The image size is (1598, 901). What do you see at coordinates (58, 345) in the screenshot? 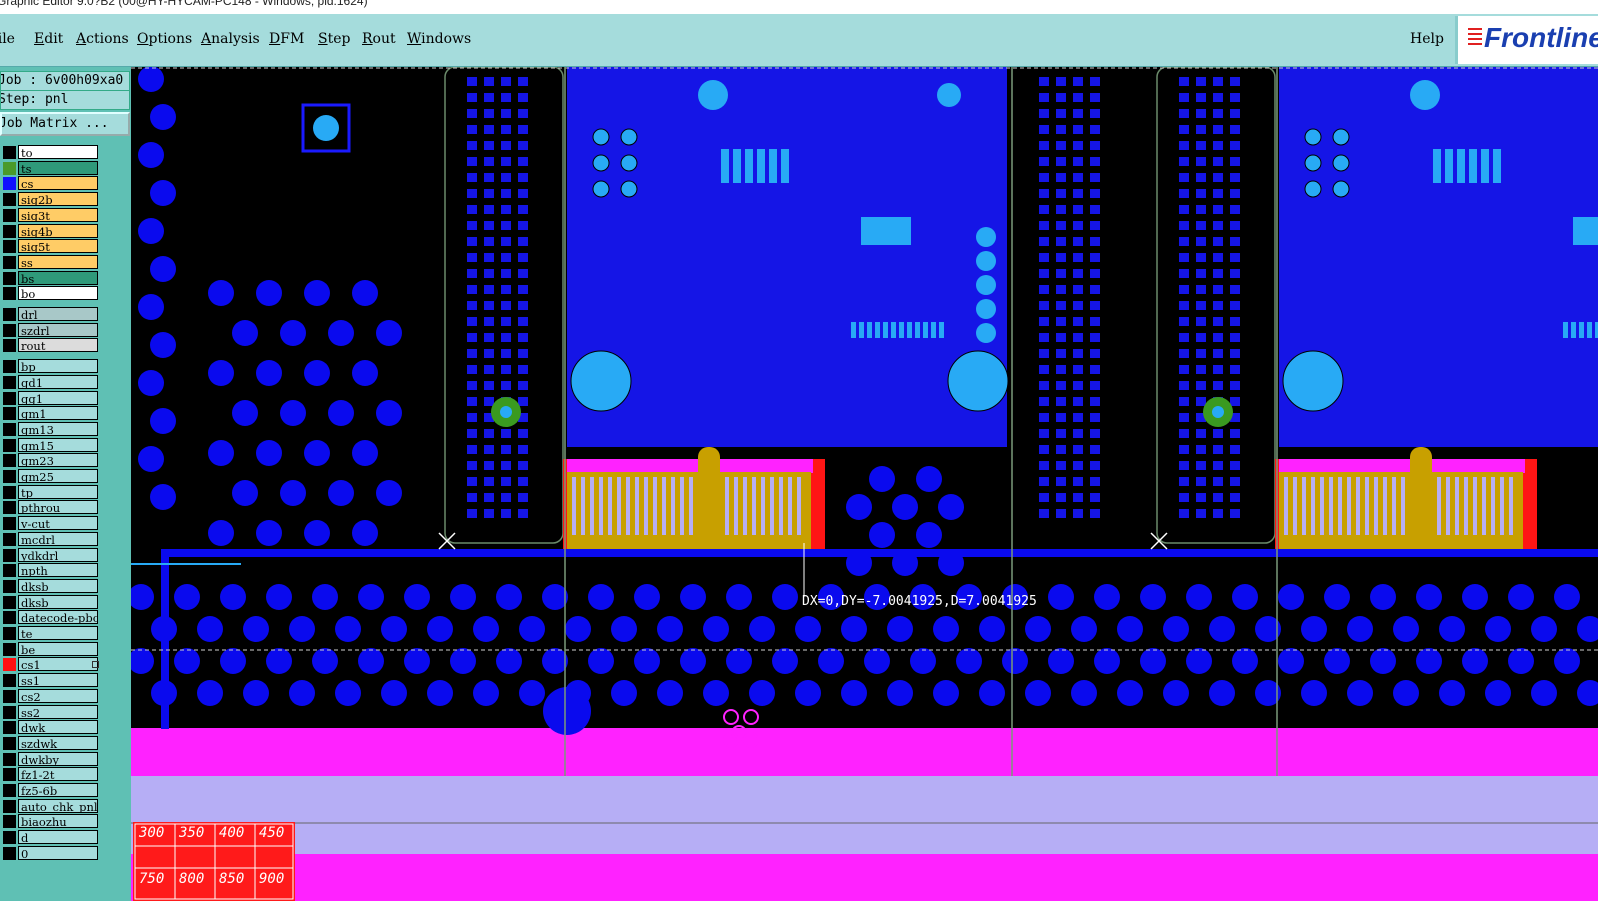
I see `layer-name: rout` at bounding box center [58, 345].